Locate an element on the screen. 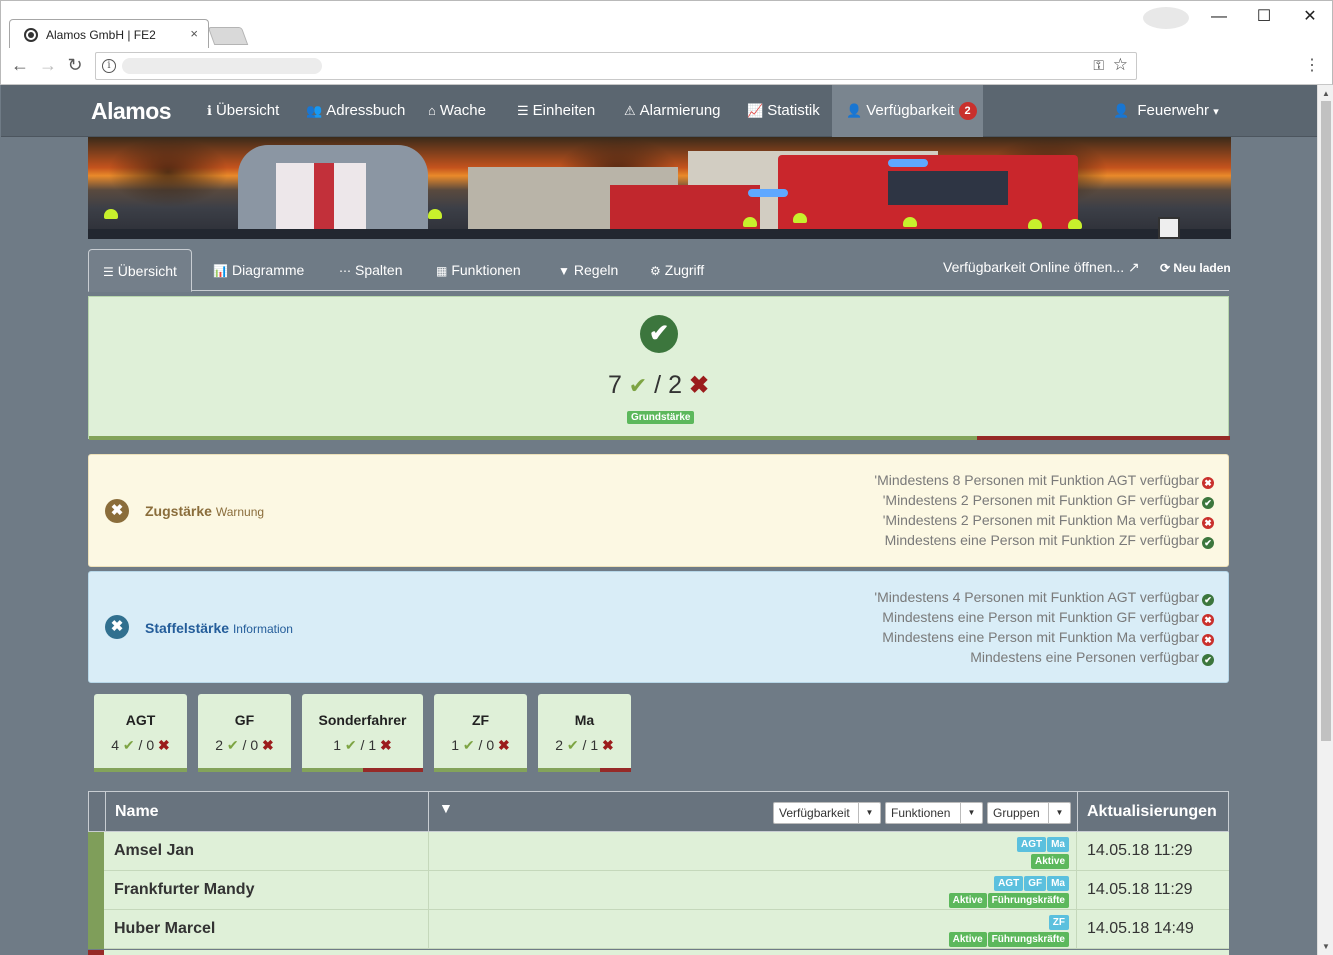  column-updates-header: Aktualisierungen is located at coordinates (1152, 812).